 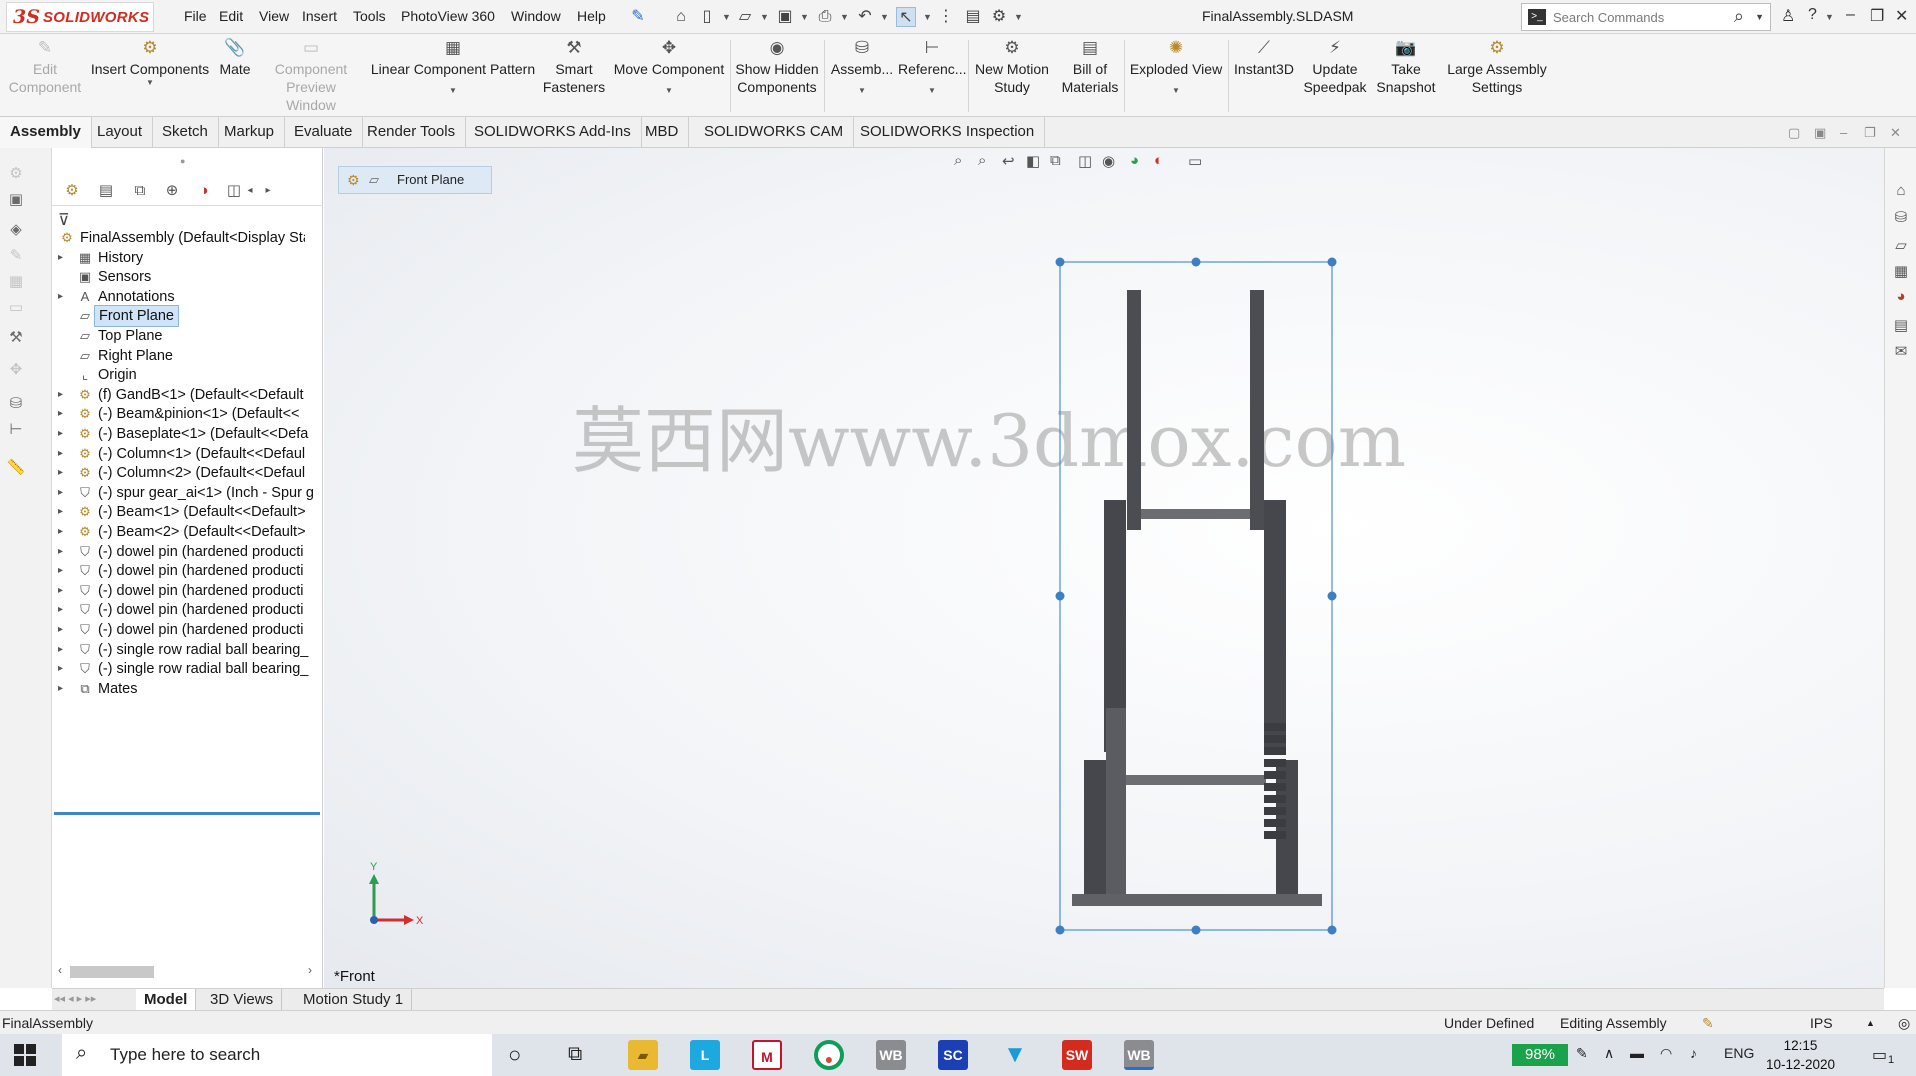 What do you see at coordinates (1904, 1023) in the screenshot?
I see `tooltip-icon: ◎` at bounding box center [1904, 1023].